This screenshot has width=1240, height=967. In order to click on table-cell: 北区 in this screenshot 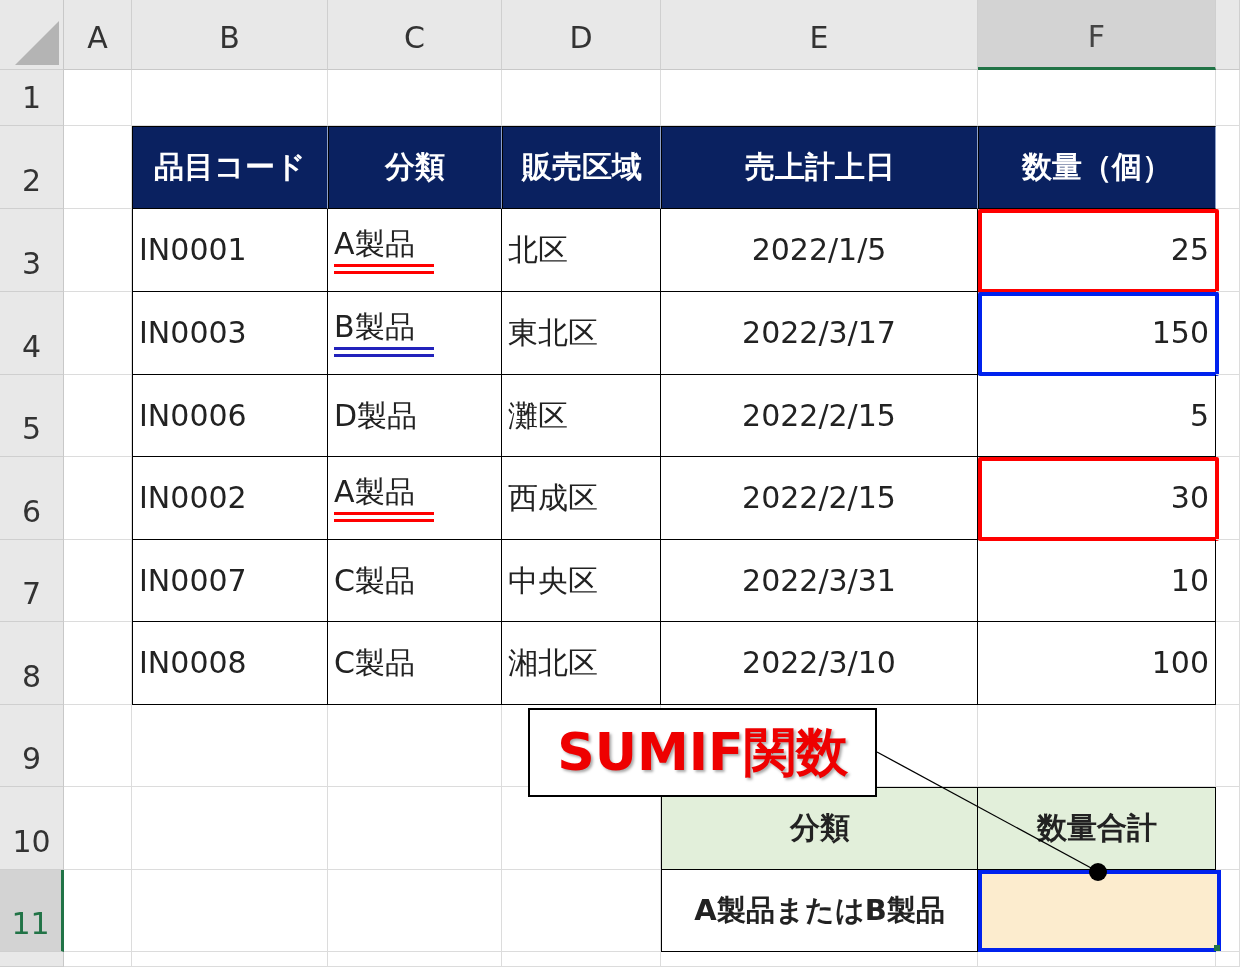, I will do `click(581, 250)`.